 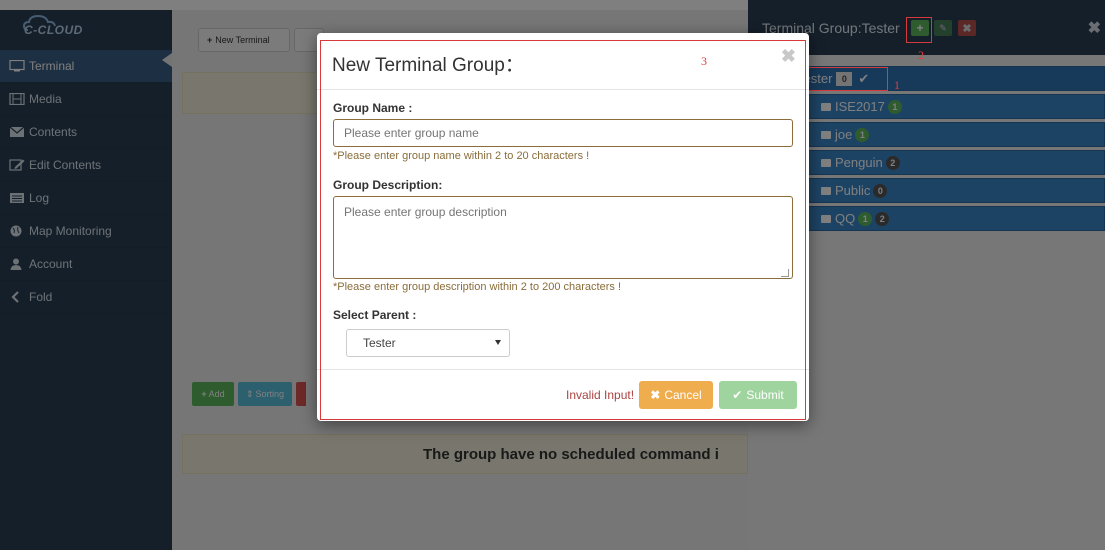 I want to click on dialog-title: New Terminal Group：, so click(x=428, y=65).